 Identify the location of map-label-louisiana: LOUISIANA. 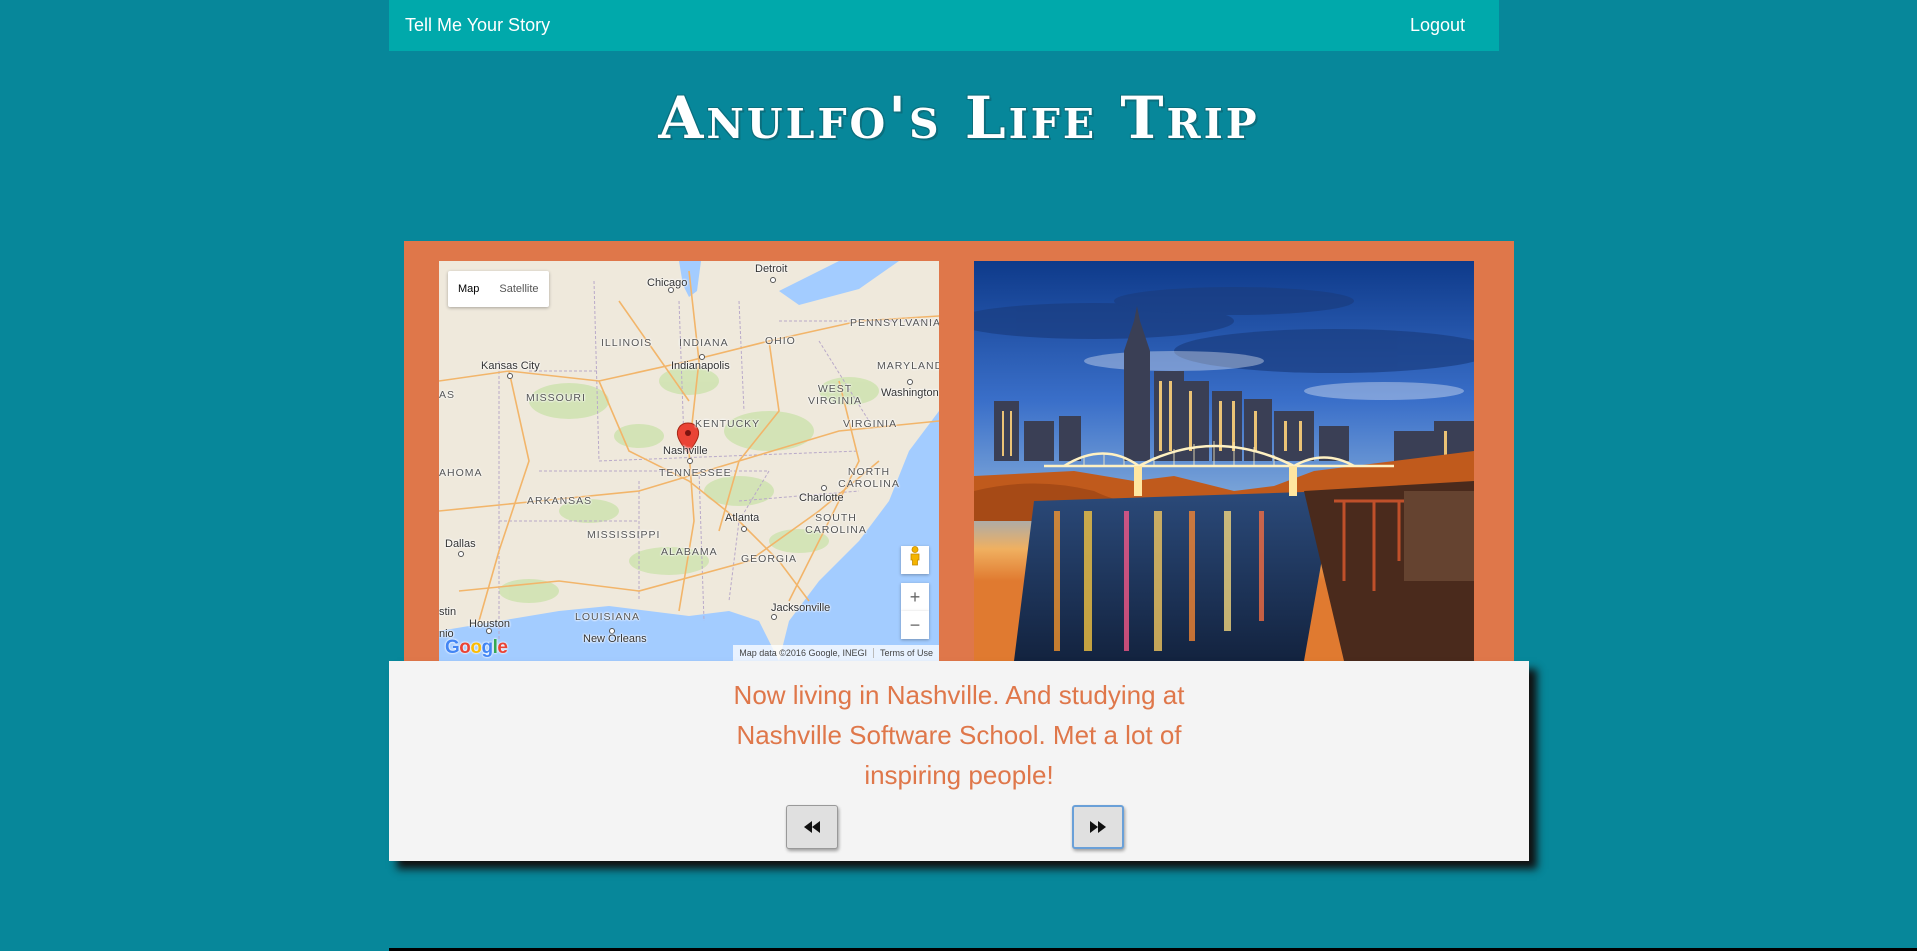
(608, 617).